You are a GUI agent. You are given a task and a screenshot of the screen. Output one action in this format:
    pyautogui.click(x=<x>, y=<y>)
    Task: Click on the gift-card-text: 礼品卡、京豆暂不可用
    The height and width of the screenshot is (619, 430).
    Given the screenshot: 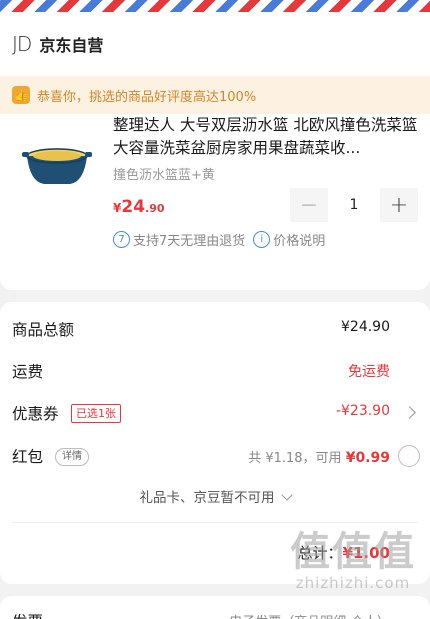 What is the action you would take?
    pyautogui.click(x=207, y=498)
    